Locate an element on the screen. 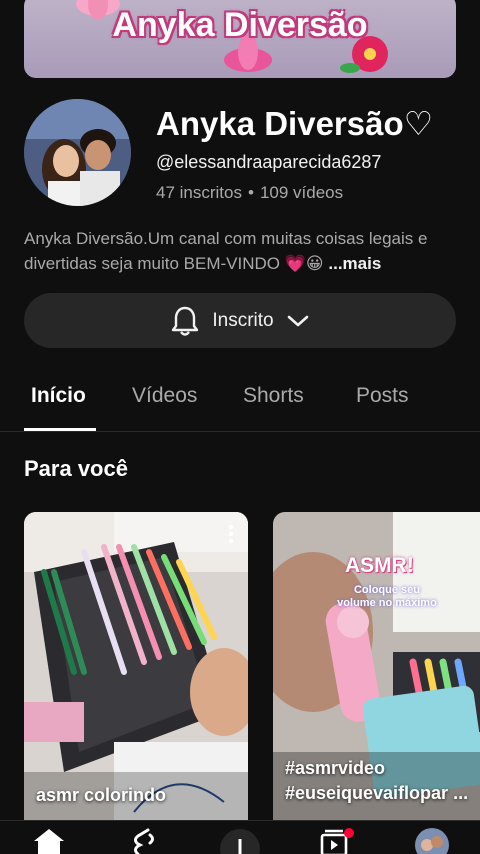 The width and height of the screenshot is (480, 854). channel-banner: Anyka Diversão is located at coordinates (240, 39).